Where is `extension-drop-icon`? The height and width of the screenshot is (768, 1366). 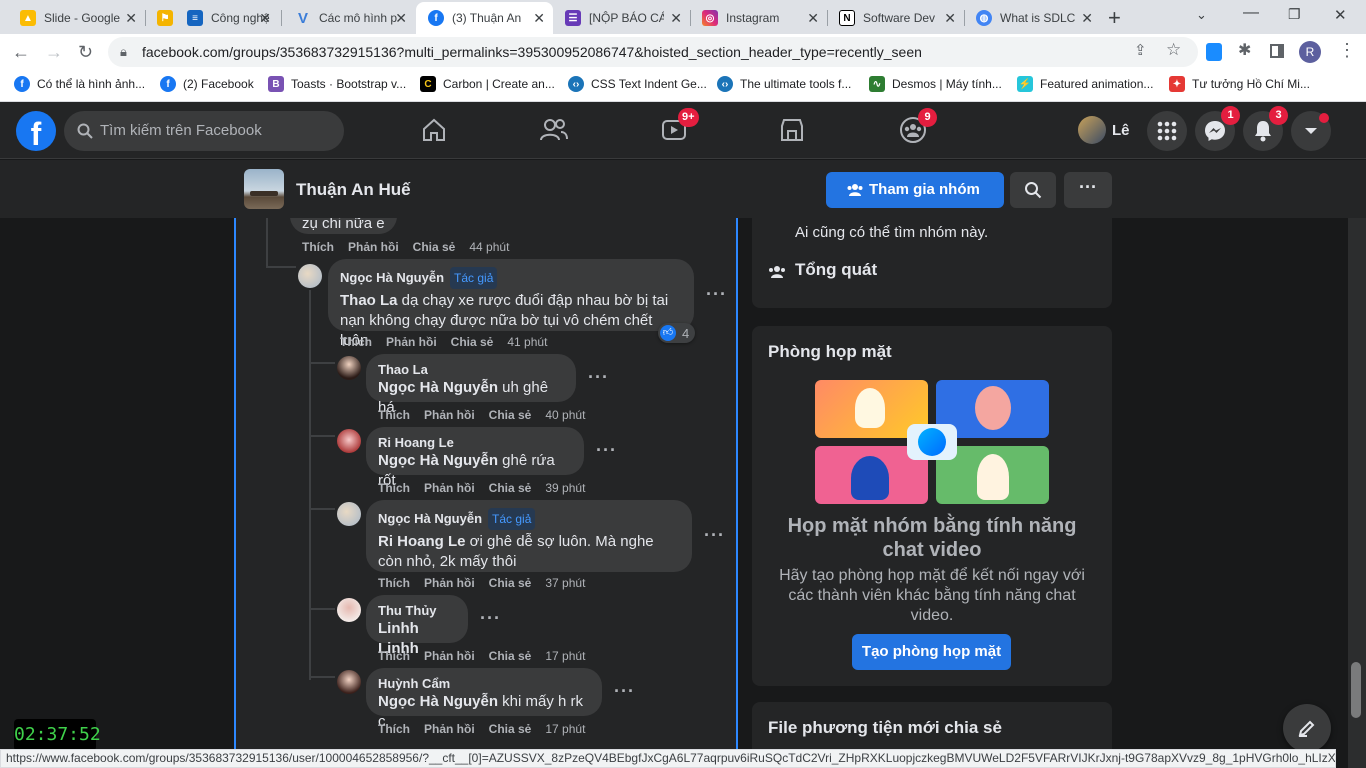
extension-drop-icon is located at coordinates (1214, 52).